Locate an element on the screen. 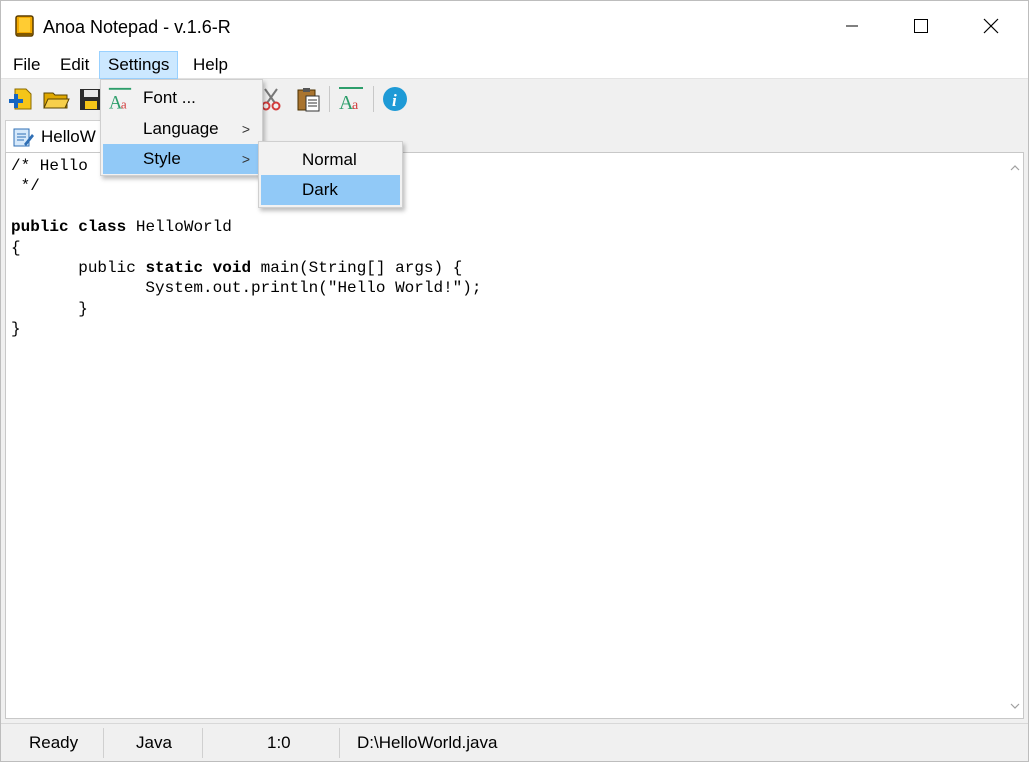  scroll-down-icon is located at coordinates (1014, 705).